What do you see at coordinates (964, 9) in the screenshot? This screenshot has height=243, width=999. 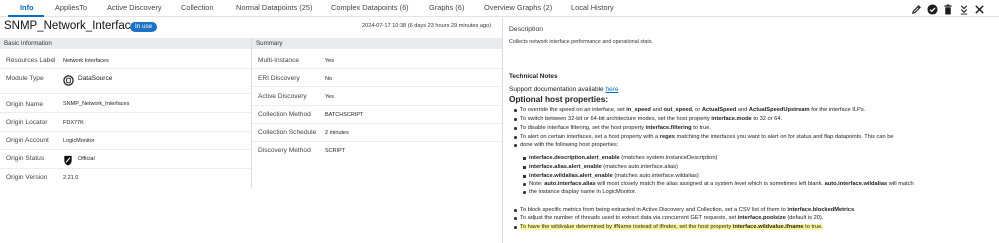 I see `collapse-icon` at bounding box center [964, 9].